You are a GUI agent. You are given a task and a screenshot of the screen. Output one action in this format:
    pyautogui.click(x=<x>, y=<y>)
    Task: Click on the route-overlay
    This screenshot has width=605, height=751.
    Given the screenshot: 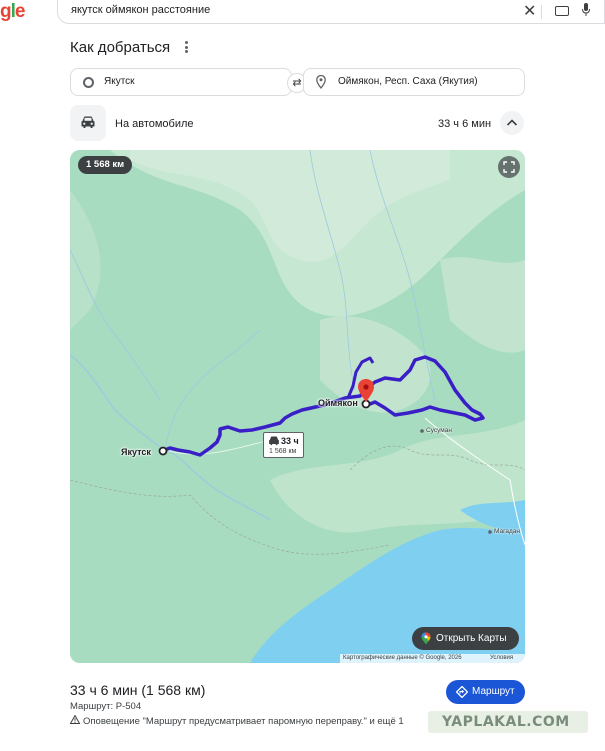 What is the action you would take?
    pyautogui.click(x=325, y=444)
    